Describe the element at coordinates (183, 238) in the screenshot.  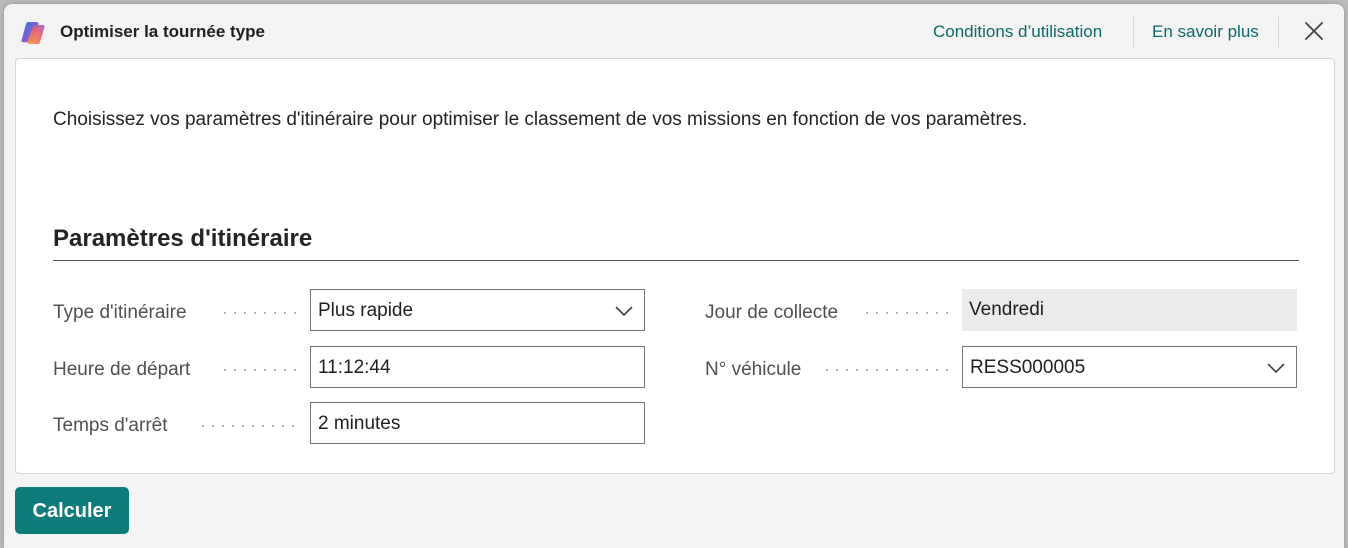
I see `section-title: Paramètres d'itinéraire` at that location.